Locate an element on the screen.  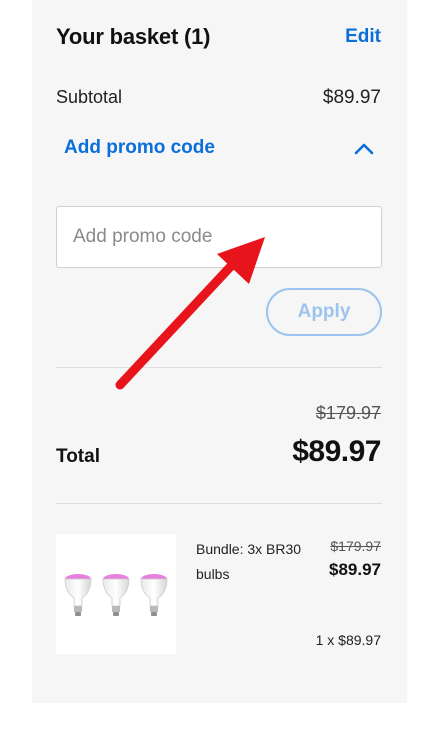
basket-title: Your basket (1) is located at coordinates (133, 36).